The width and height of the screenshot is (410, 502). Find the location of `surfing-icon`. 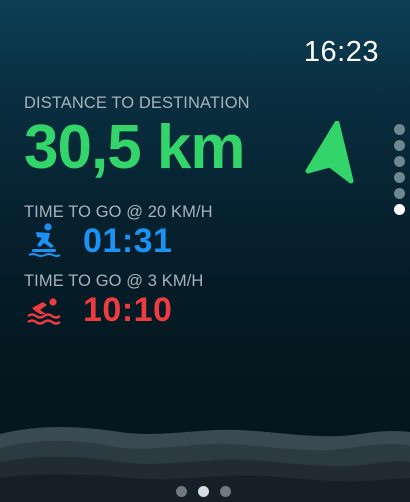

surfing-icon is located at coordinates (44, 240).